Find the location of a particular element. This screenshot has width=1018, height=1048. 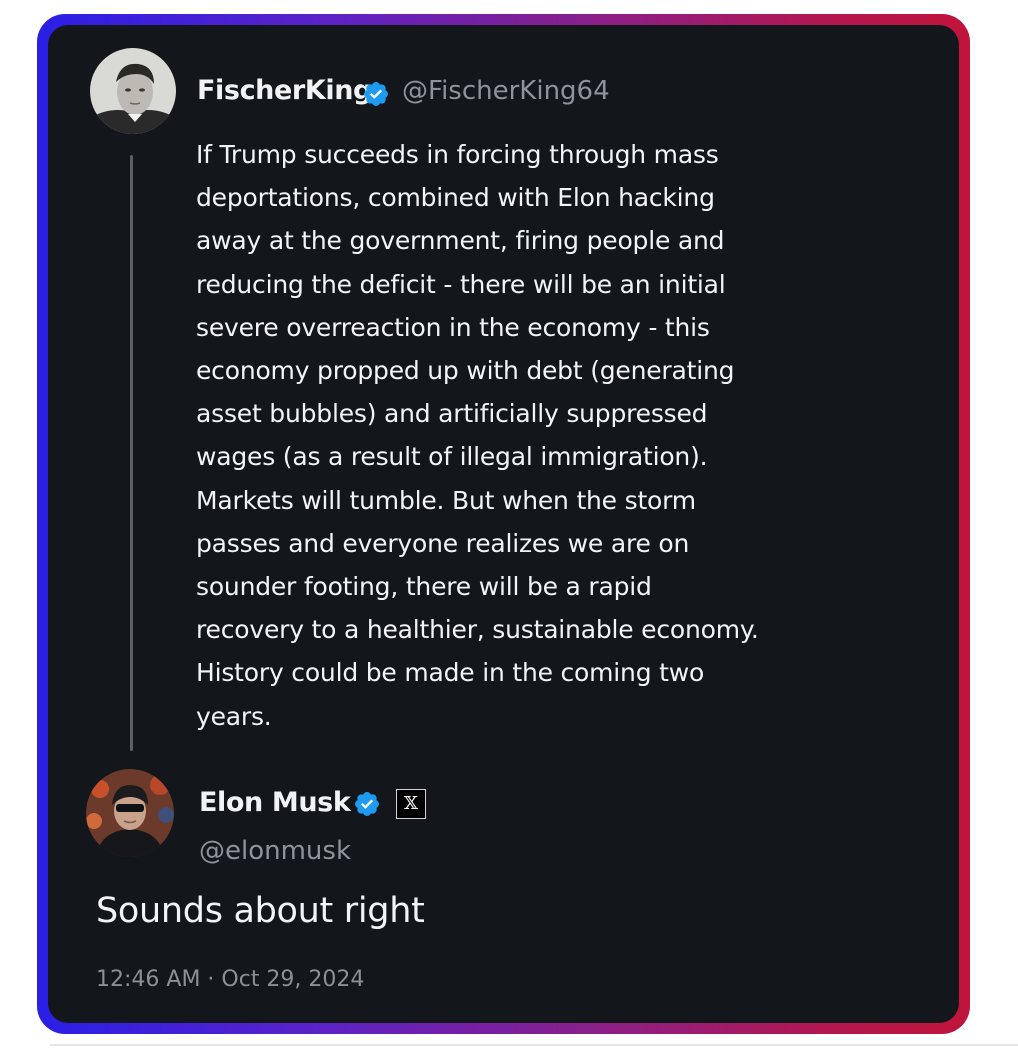

reply-author-name: Elon Musk is located at coordinates (275, 802).